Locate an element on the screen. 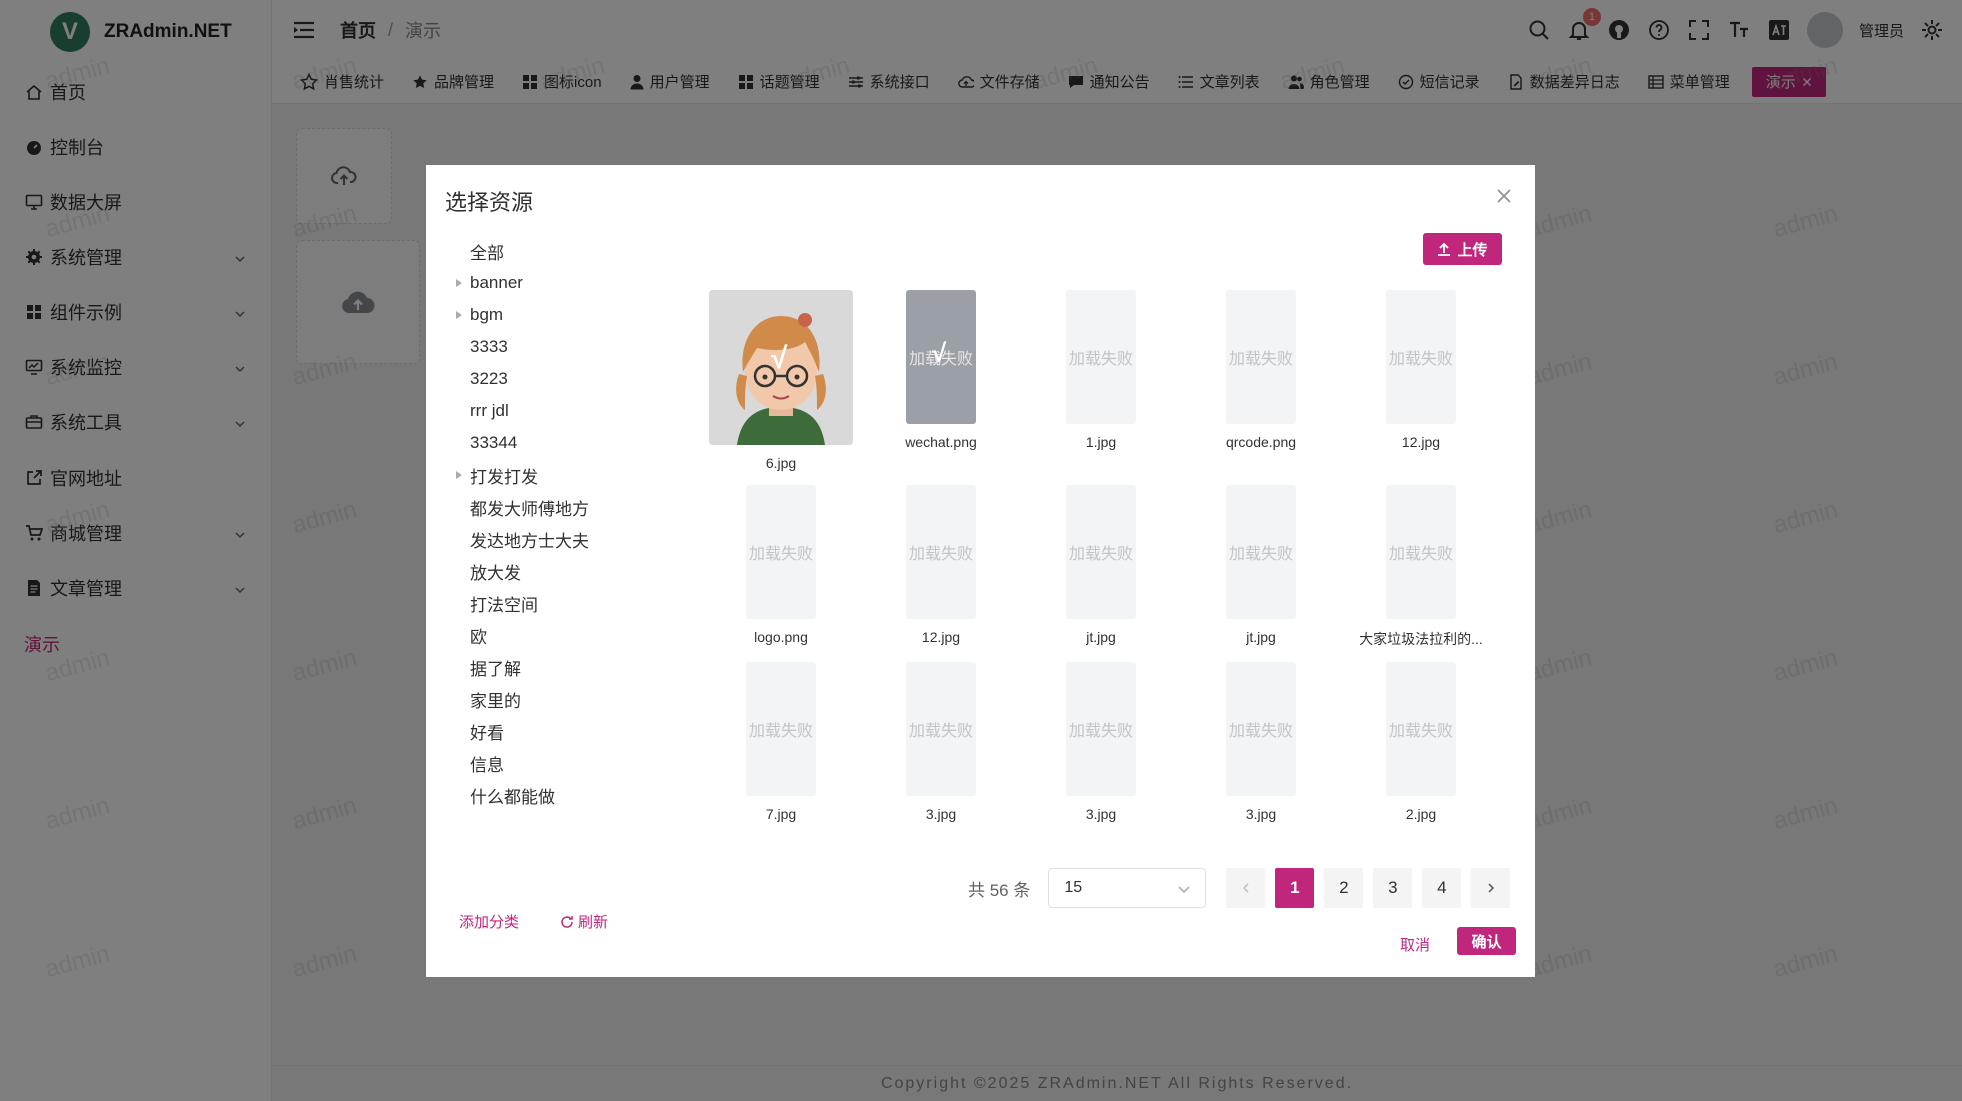  tree-node: 打发打发 is located at coordinates (578, 475).